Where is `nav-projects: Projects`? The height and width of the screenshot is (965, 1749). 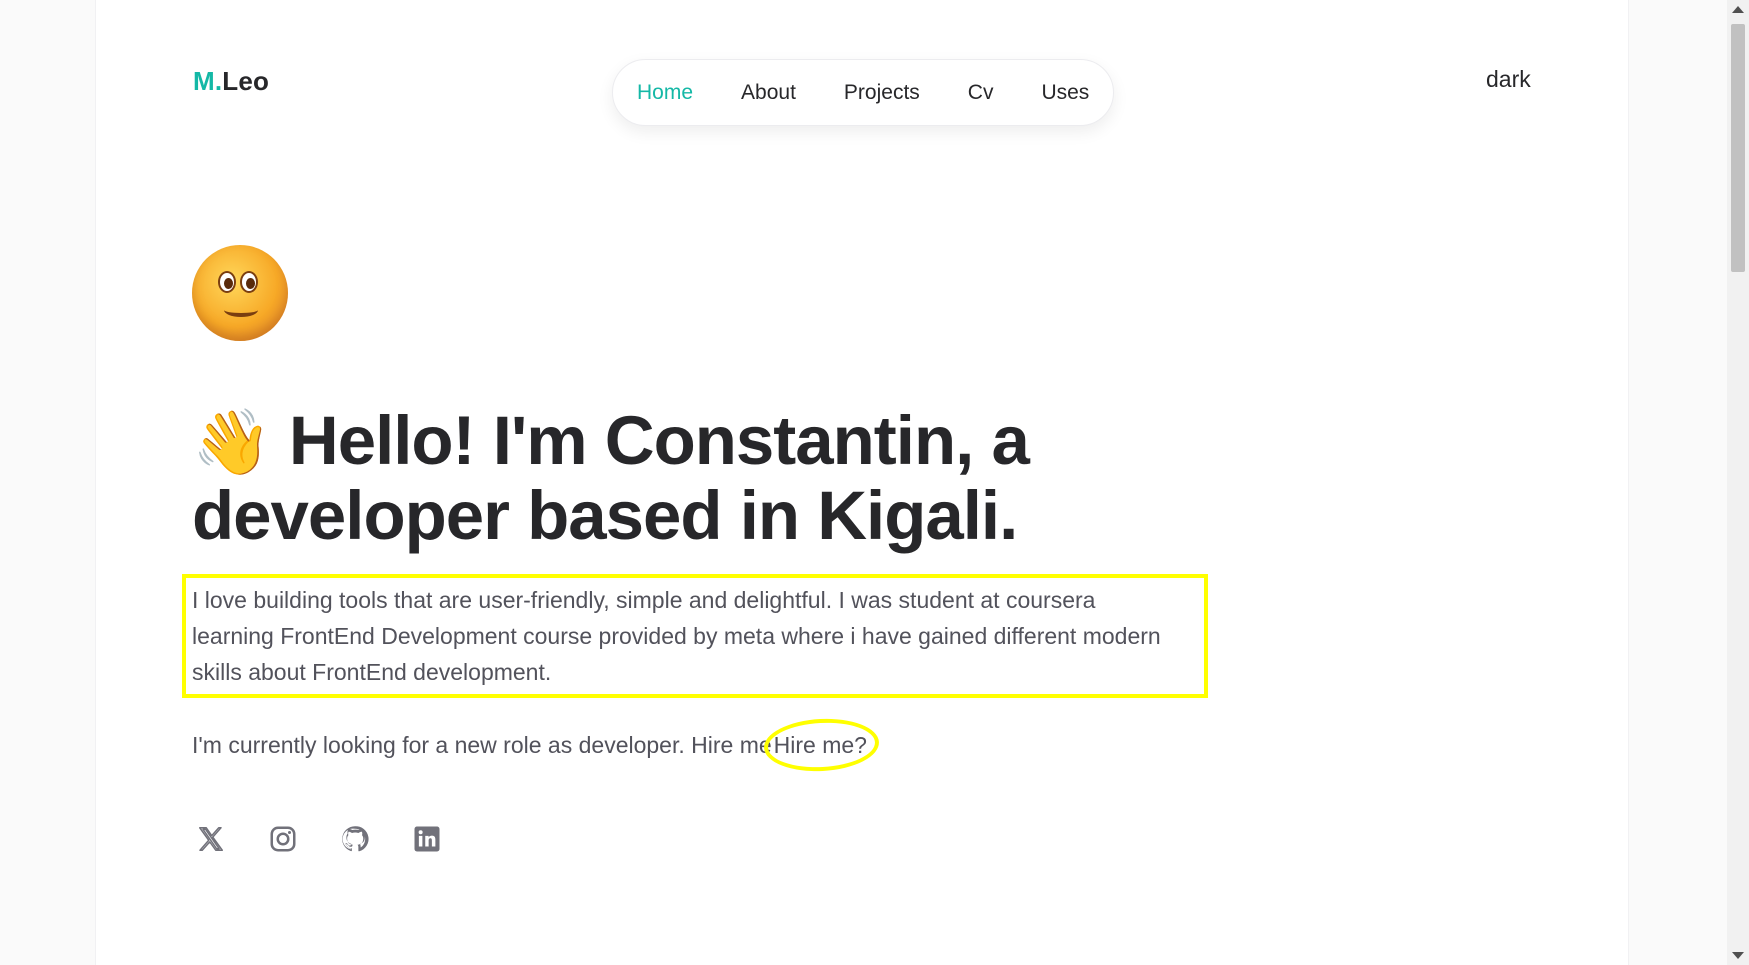 nav-projects: Projects is located at coordinates (882, 93).